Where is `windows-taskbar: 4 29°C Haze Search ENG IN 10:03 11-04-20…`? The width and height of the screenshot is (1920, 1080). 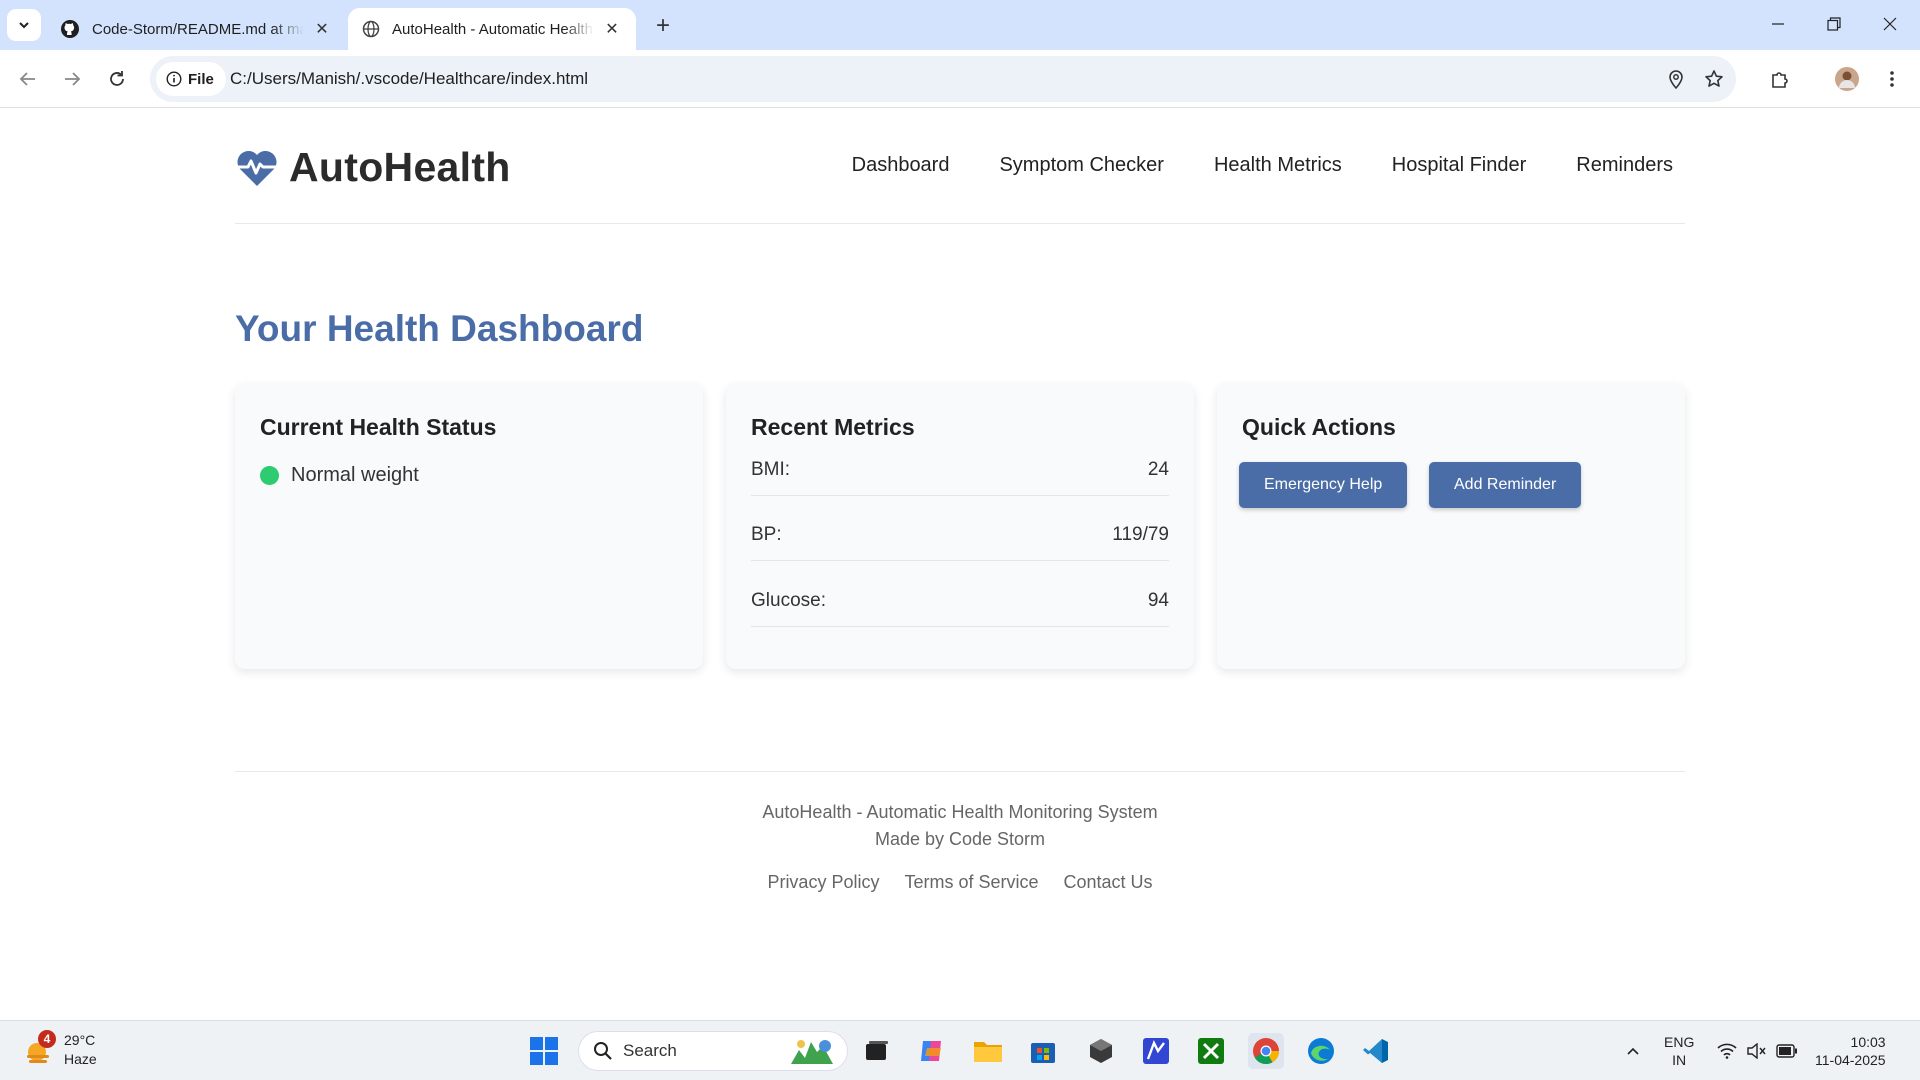
windows-taskbar: 4 29°C Haze Search ENG IN 10:03 11-04-20… is located at coordinates (960, 1050).